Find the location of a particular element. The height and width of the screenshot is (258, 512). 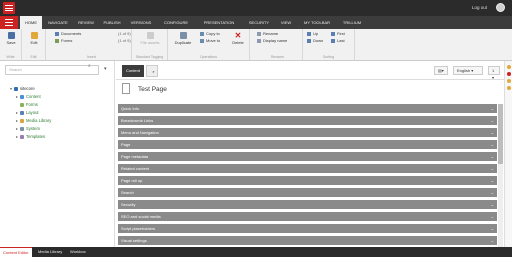

scrollbar-thumb is located at coordinates (500, 134).